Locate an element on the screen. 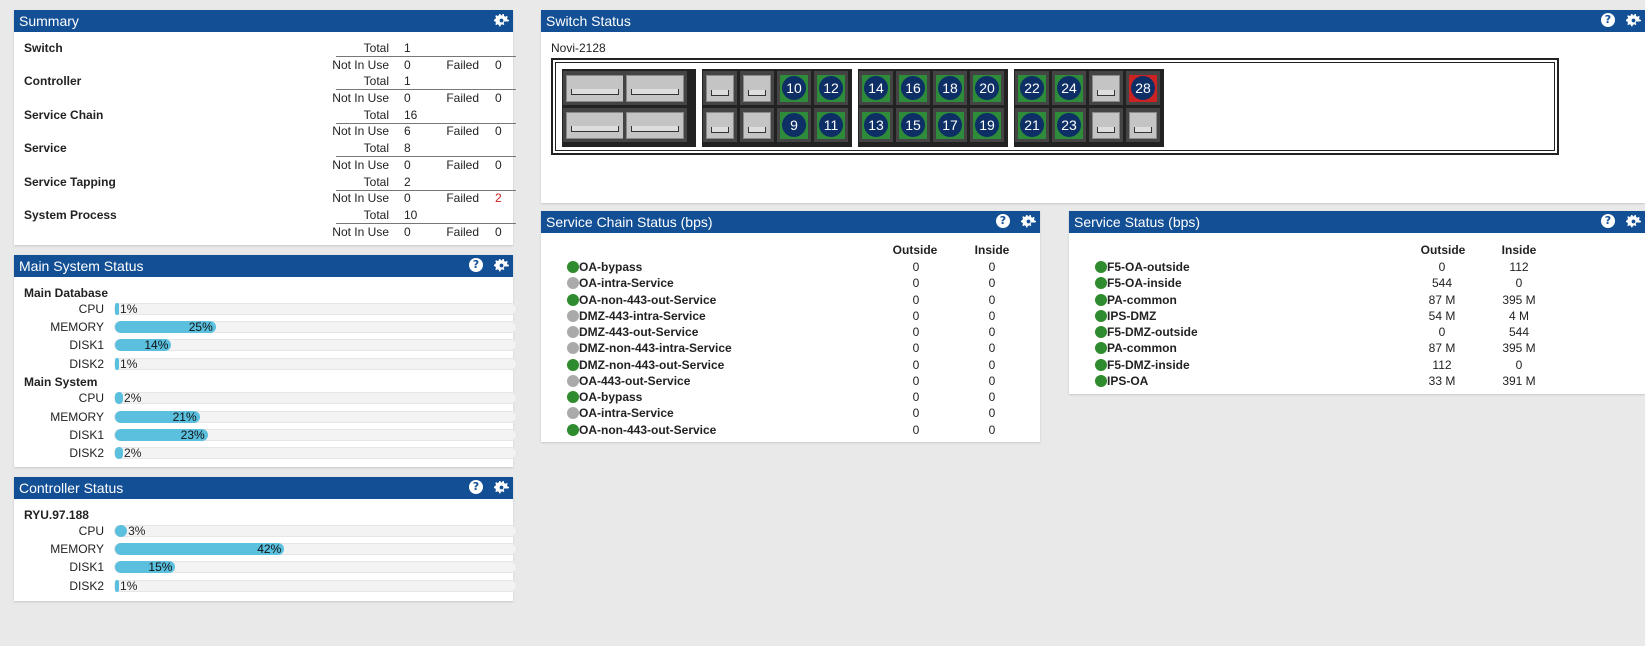 The height and width of the screenshot is (646, 1645). total-value: 1 is located at coordinates (407, 81).